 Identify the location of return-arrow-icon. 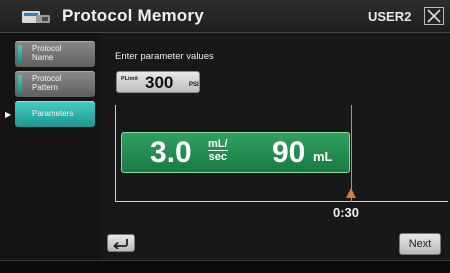
(120, 244).